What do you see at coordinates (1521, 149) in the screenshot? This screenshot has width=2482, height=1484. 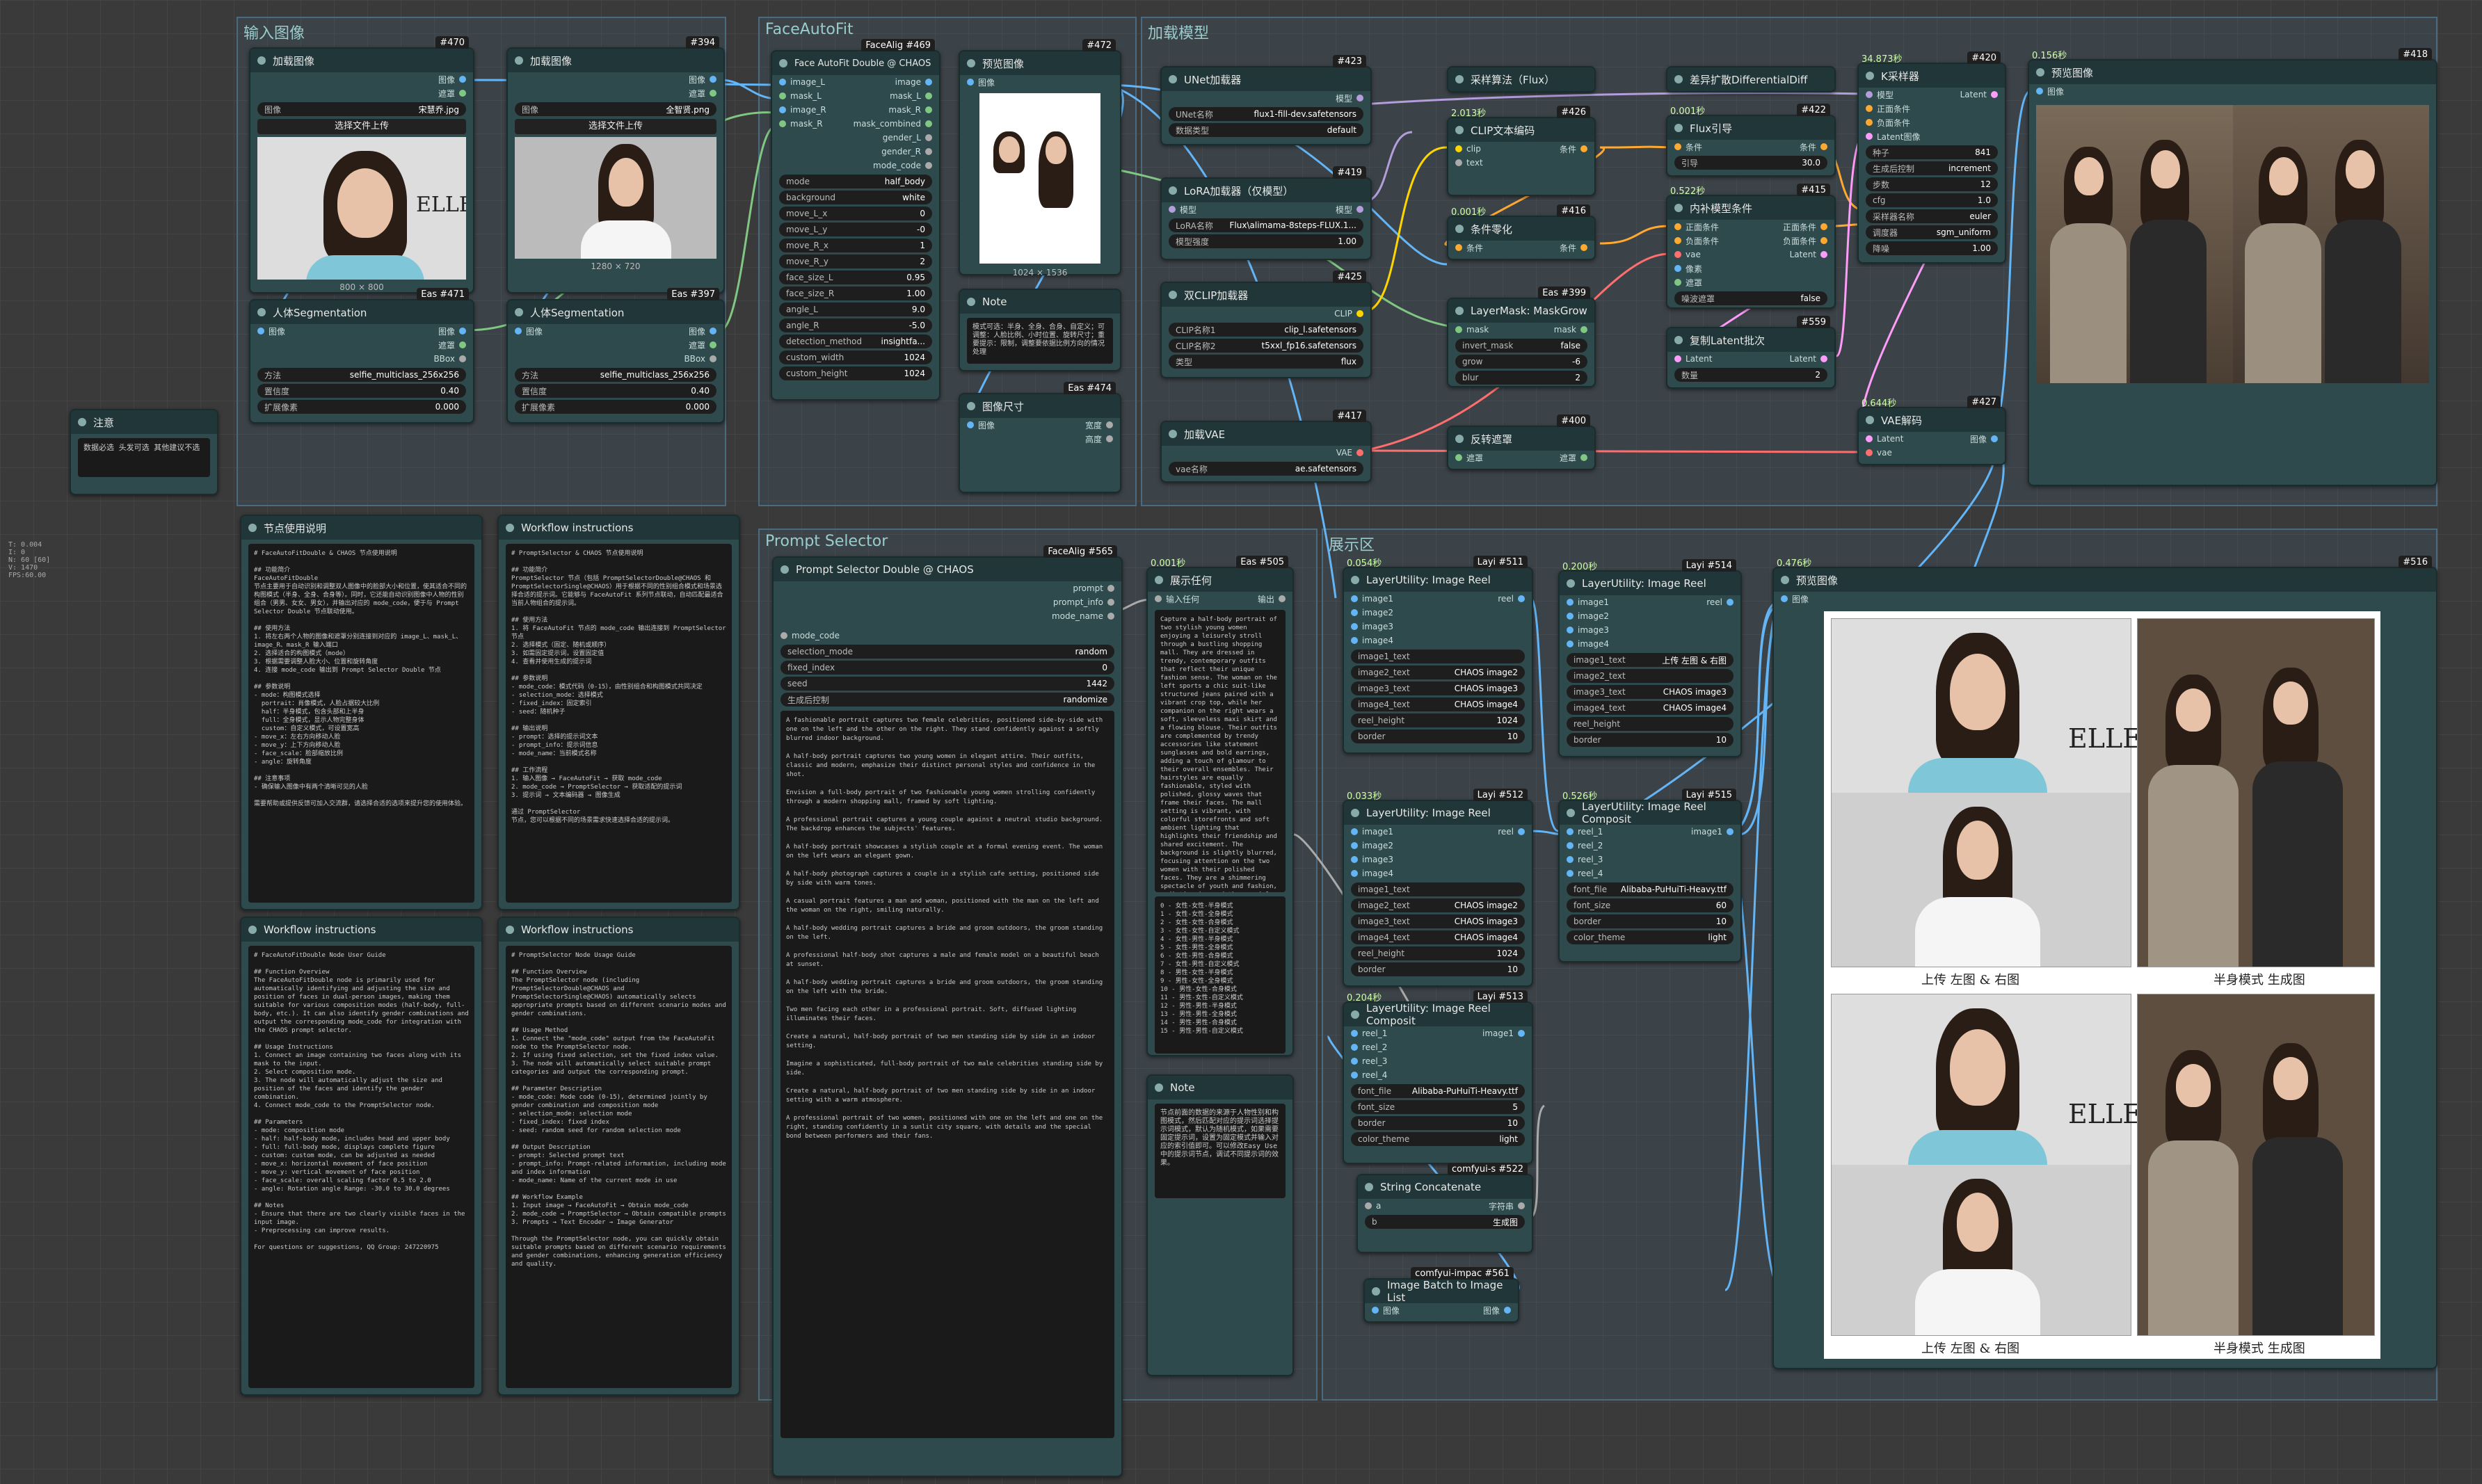 I see `io-slot: clip 条件` at bounding box center [1521, 149].